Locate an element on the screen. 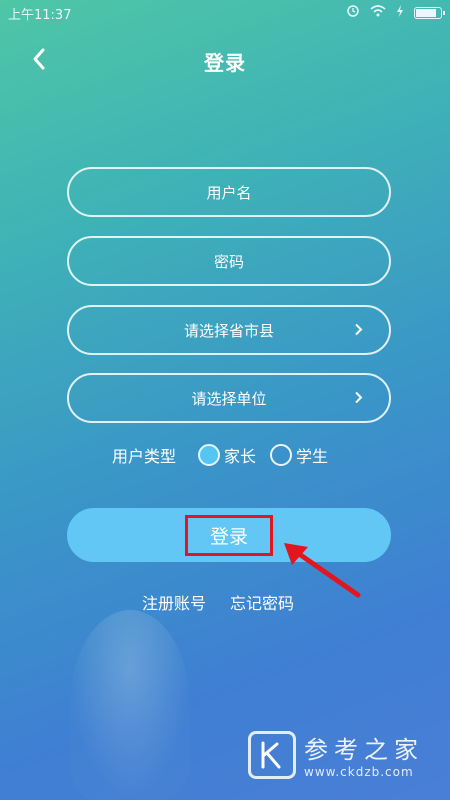 The height and width of the screenshot is (800, 450). forgot-password-link: 忘记密码 is located at coordinates (262, 602).